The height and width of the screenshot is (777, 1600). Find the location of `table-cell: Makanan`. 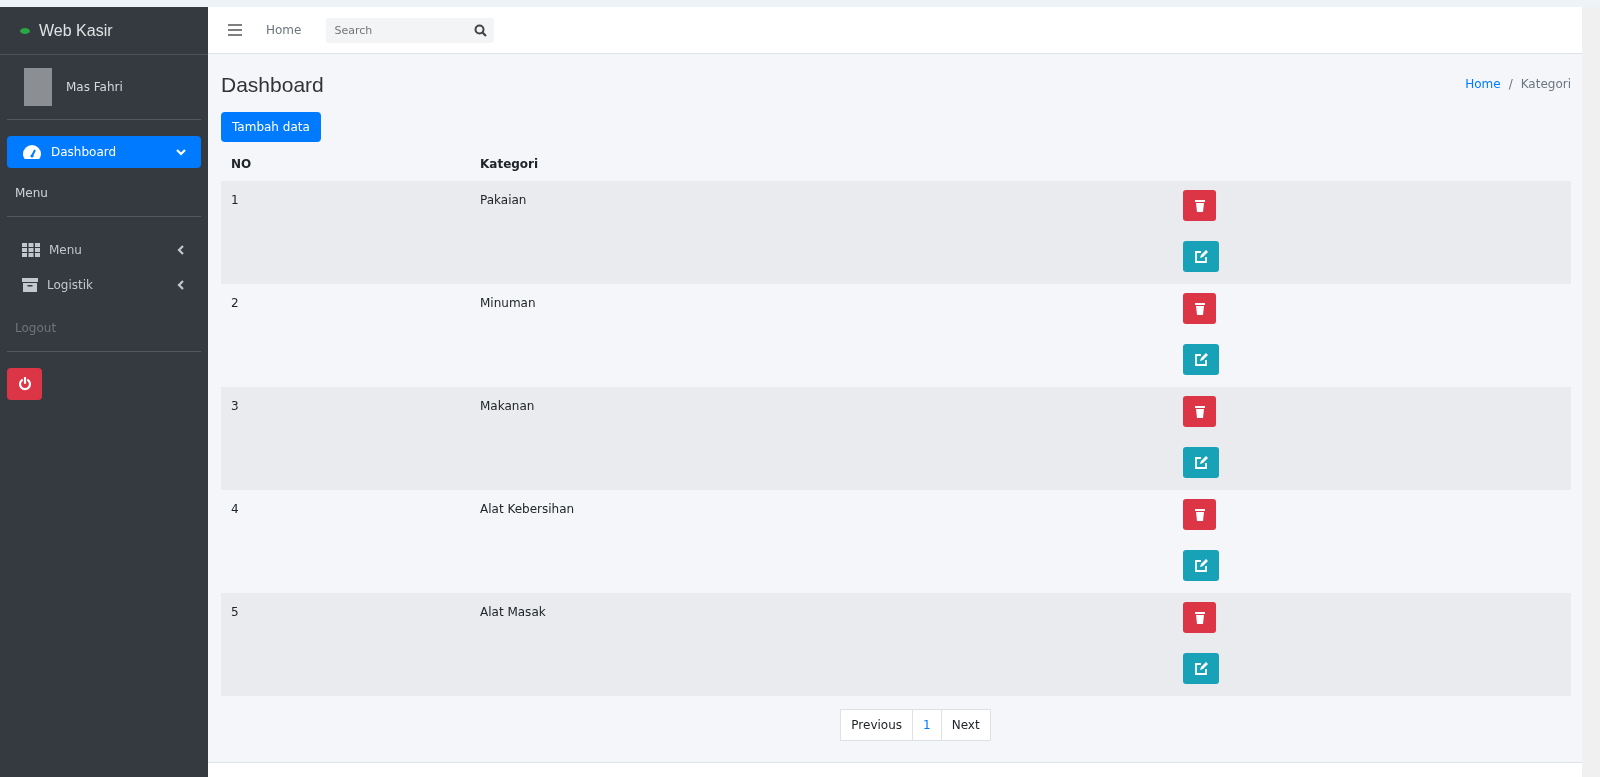

table-cell: Makanan is located at coordinates (507, 406).